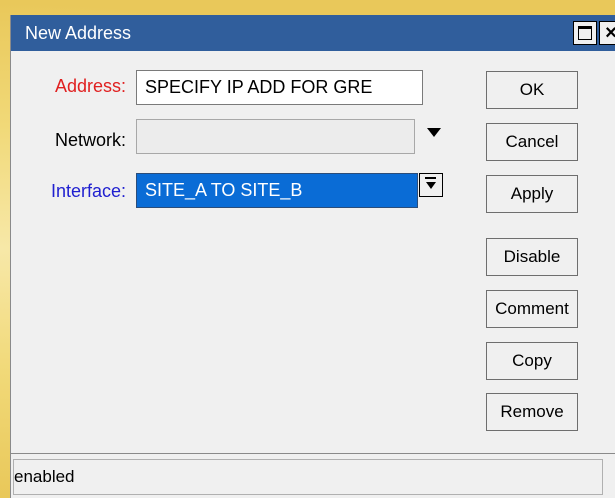  I want to click on title-bar: New Address ×, so click(313, 33).